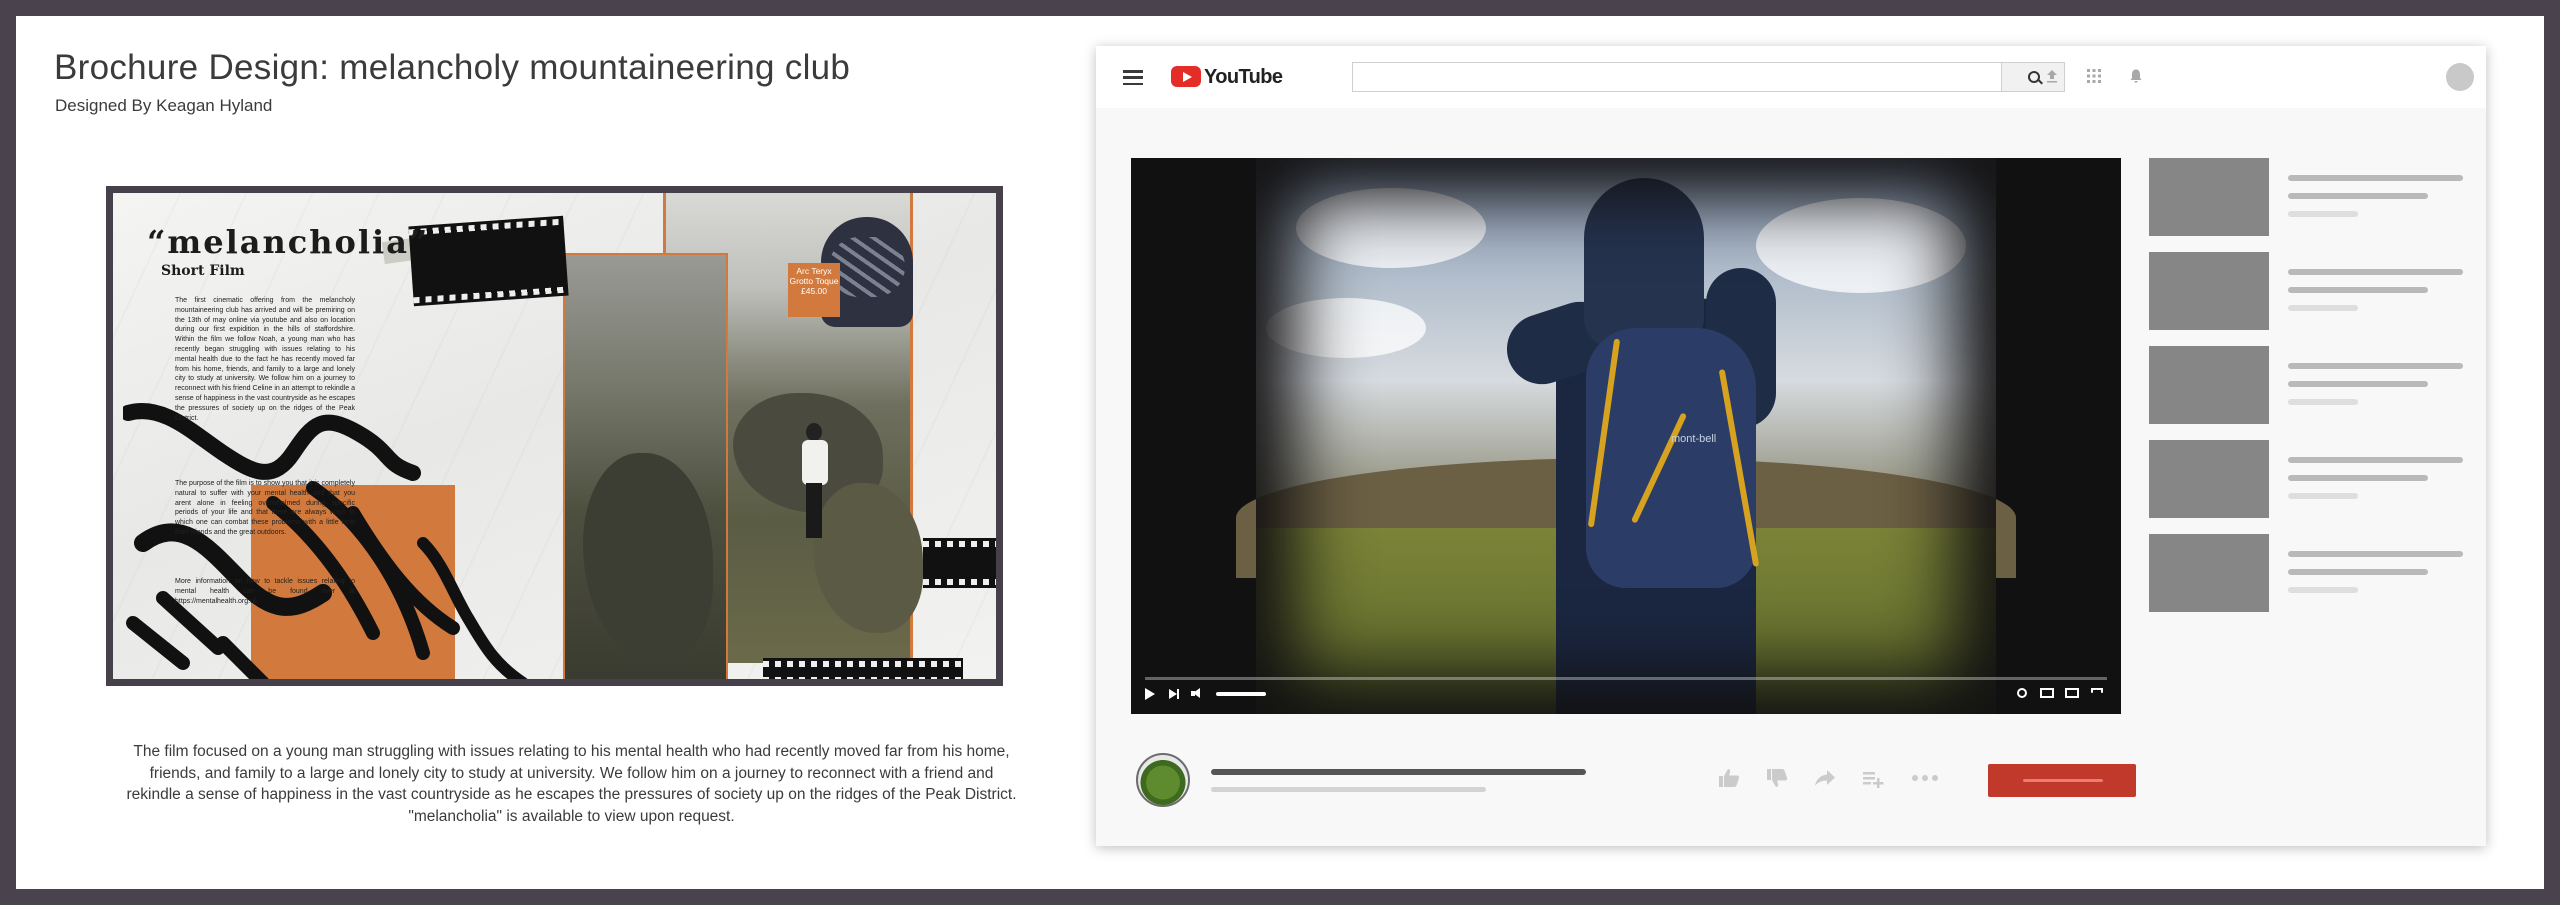  What do you see at coordinates (814, 290) in the screenshot?
I see `price-tag: Arc Teryx Grotto Toque £45.00` at bounding box center [814, 290].